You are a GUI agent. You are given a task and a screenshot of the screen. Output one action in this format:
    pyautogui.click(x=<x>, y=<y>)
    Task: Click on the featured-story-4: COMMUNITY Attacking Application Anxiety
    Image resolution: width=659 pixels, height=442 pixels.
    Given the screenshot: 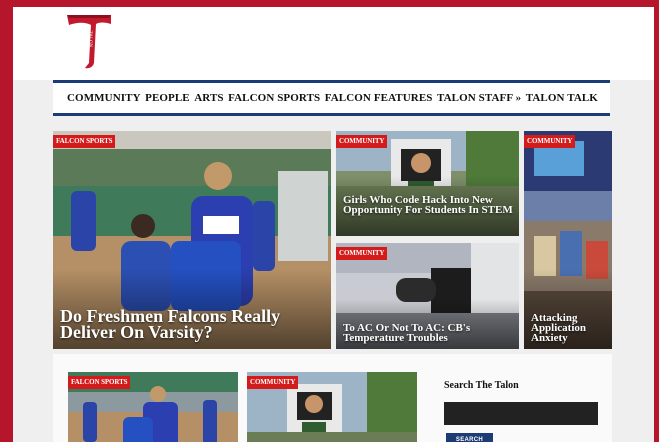 What is the action you would take?
    pyautogui.click(x=568, y=240)
    